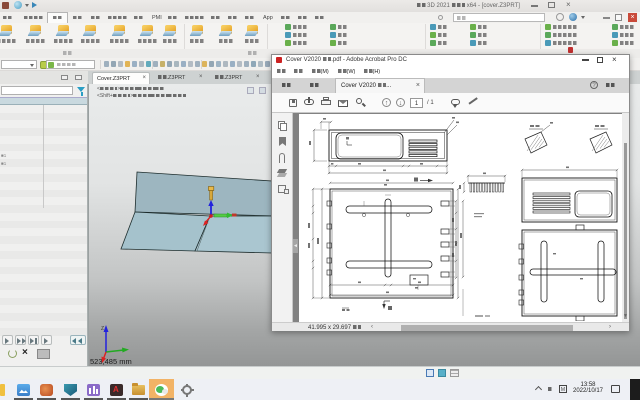 The height and width of the screenshot is (400, 640). What do you see at coordinates (102, 329) in the screenshot?
I see `svg-text: Z` at bounding box center [102, 329].